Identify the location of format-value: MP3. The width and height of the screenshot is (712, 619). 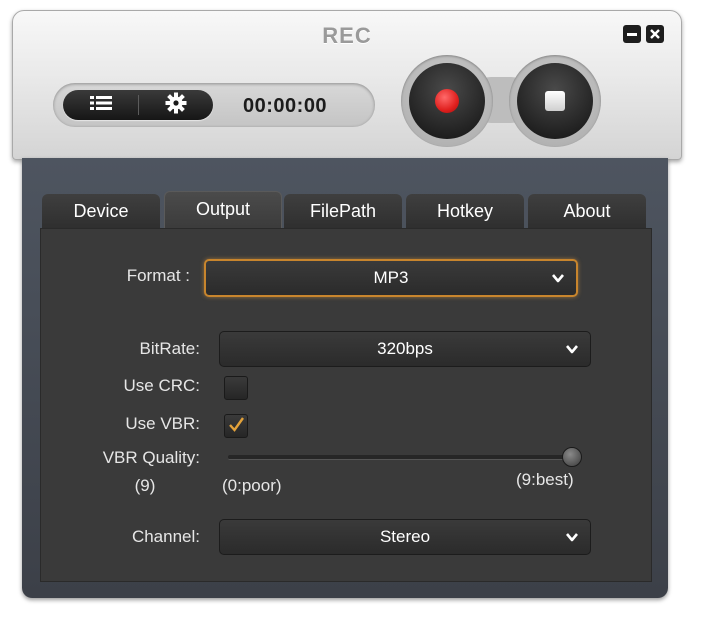
(391, 277).